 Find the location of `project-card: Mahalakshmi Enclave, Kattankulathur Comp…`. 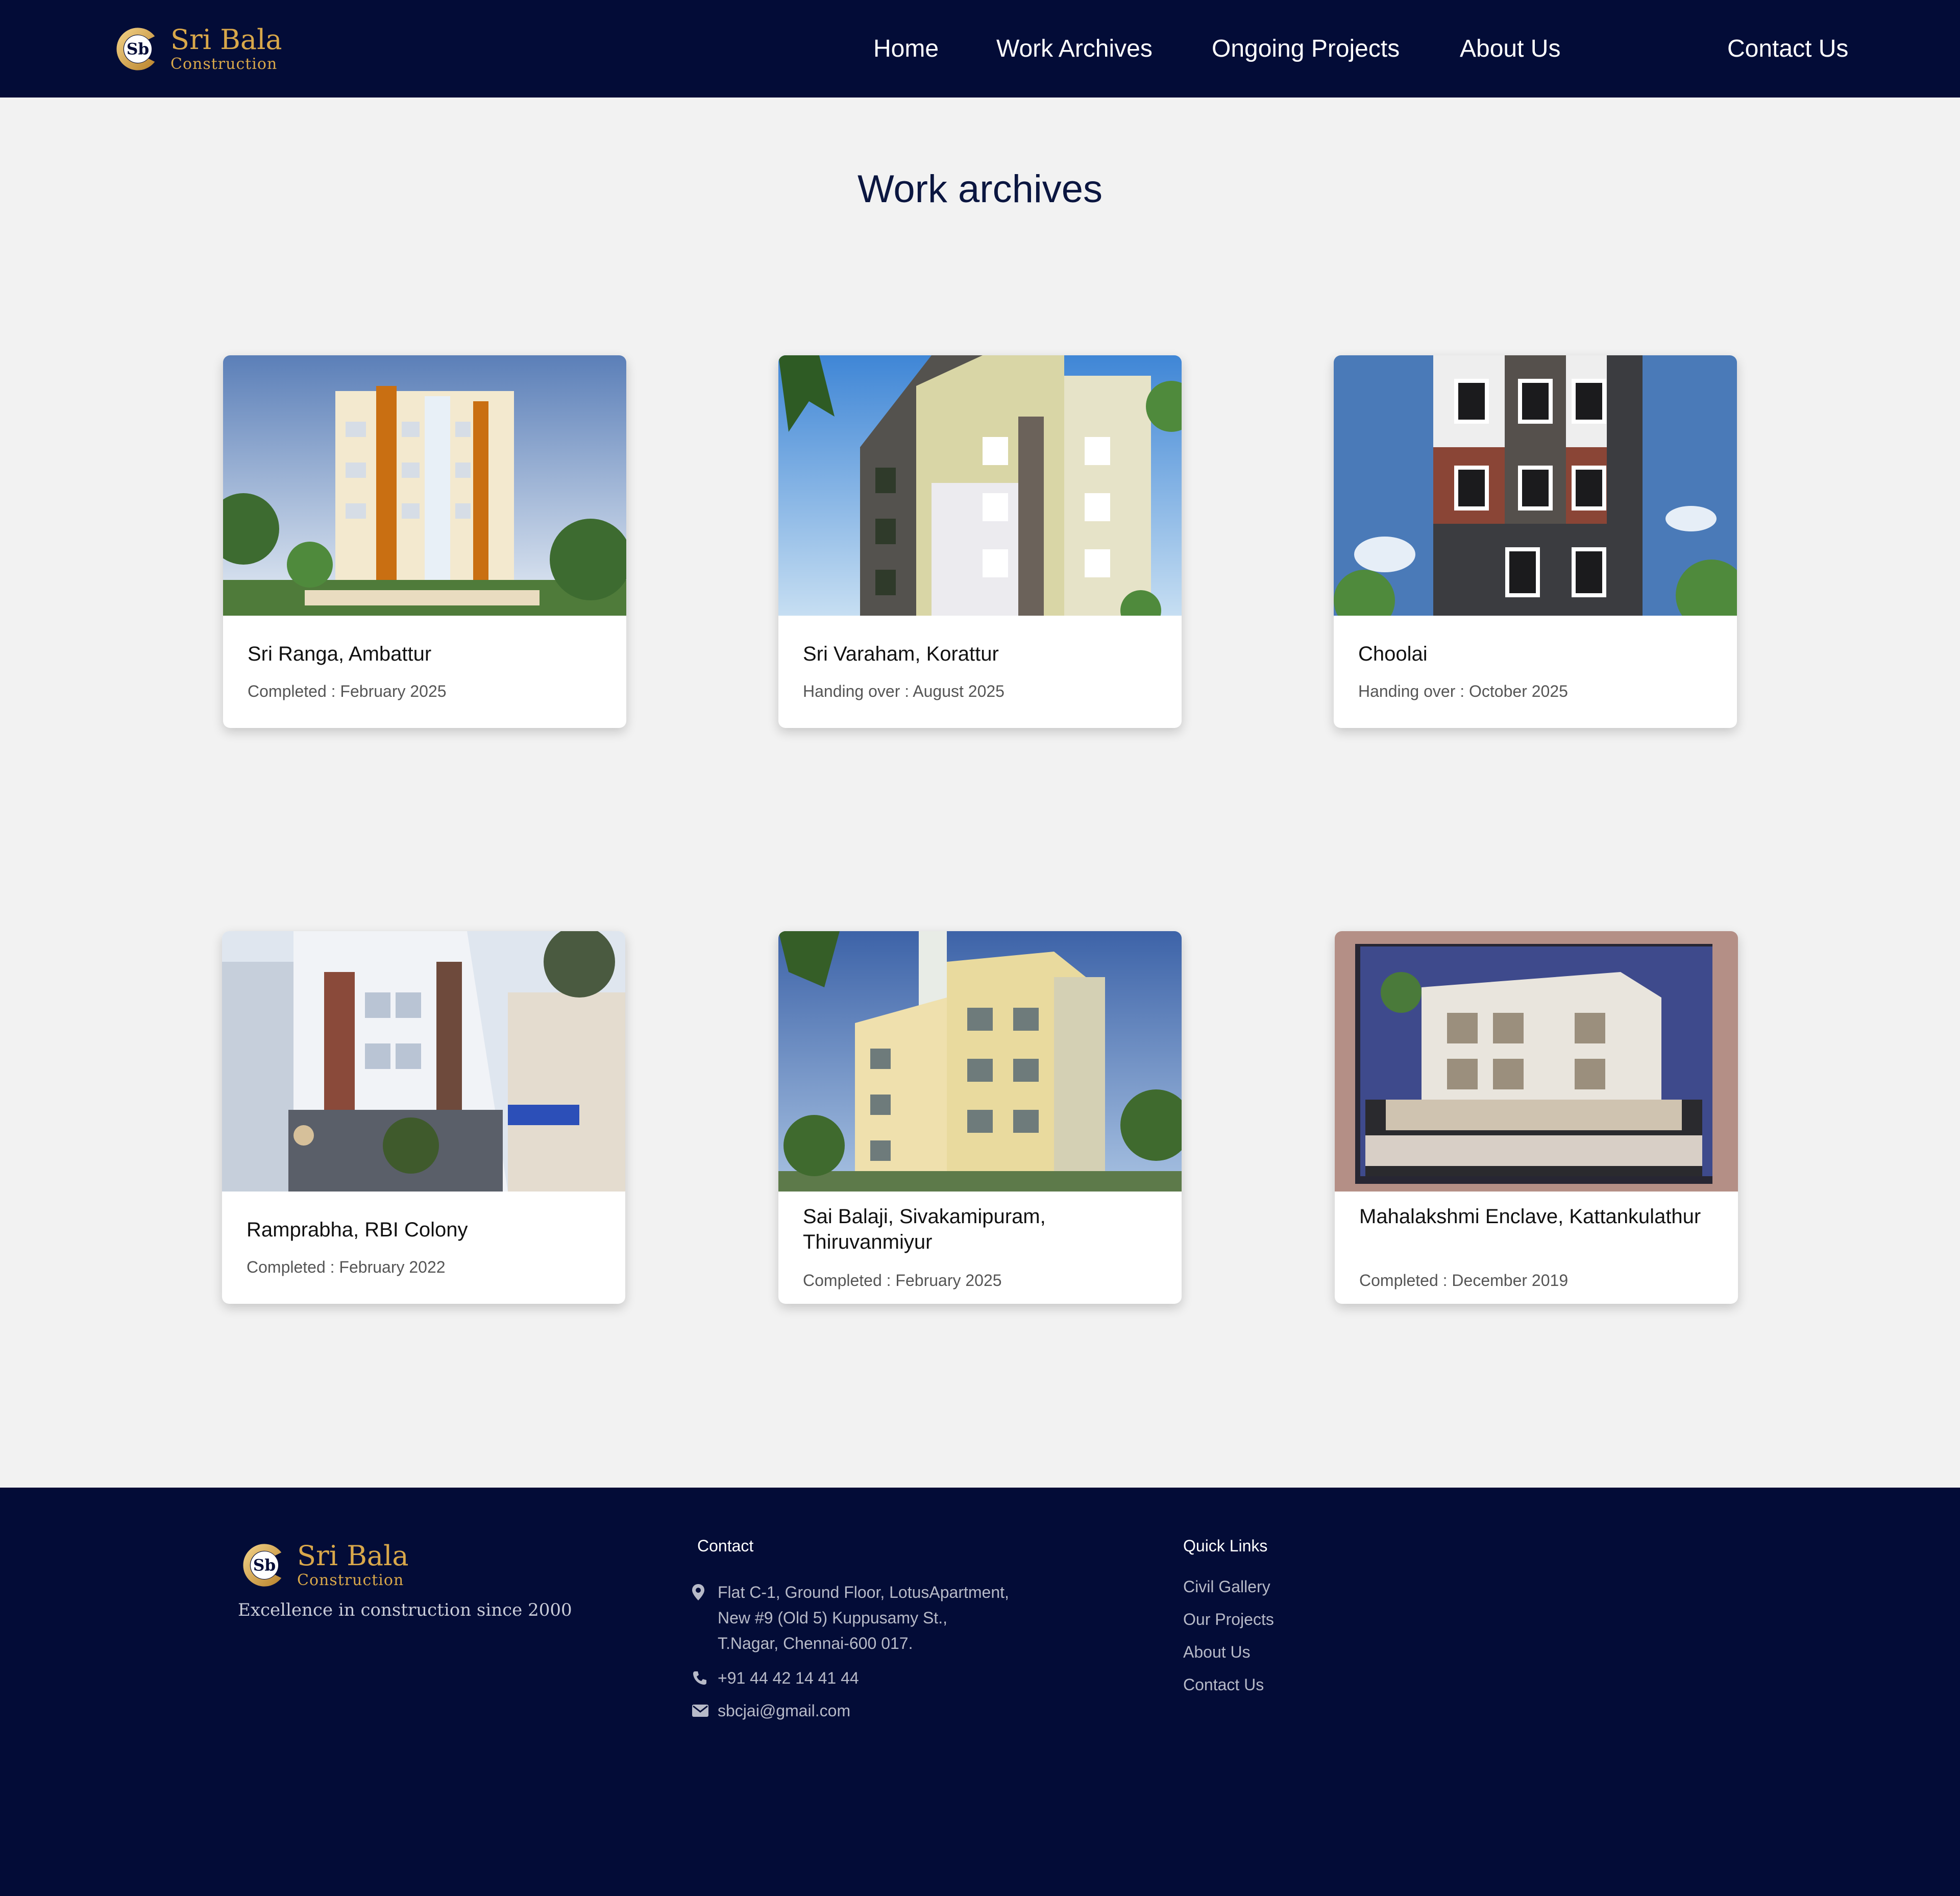

project-card: Mahalakshmi Enclave, Kattankulathur Comp… is located at coordinates (1536, 1117).